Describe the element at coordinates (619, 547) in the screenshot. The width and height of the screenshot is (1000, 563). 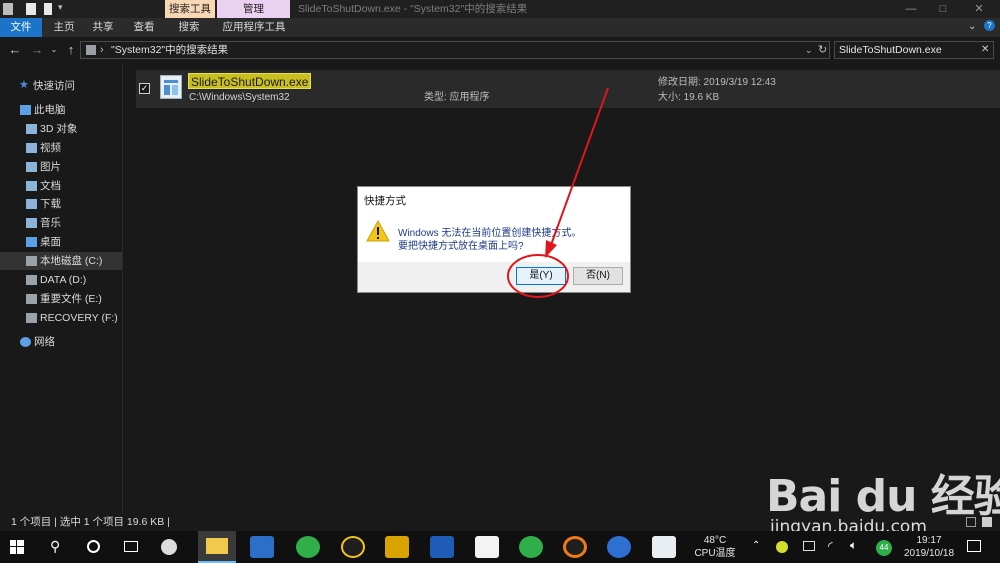
I see `qq-blue-icon` at that location.